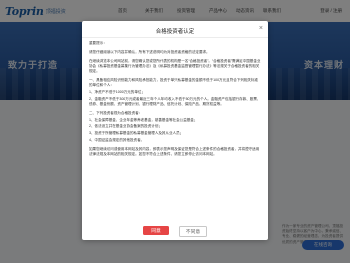 The image size is (350, 263). What do you see at coordinates (149, 52) in the screenshot?
I see `notice-paragraph: 请您仔细阅读以下内容并确认，所有下述说明均为对投资者资格的法定要求。` at bounding box center [149, 52].